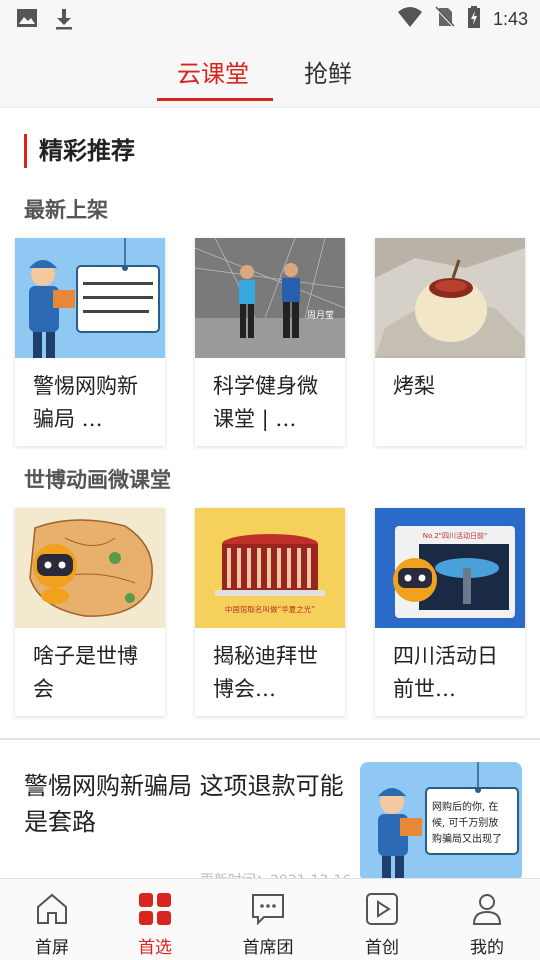 Image resolution: width=540 pixels, height=960 pixels. What do you see at coordinates (382, 948) in the screenshot?
I see `nav-label: 首创` at bounding box center [382, 948].